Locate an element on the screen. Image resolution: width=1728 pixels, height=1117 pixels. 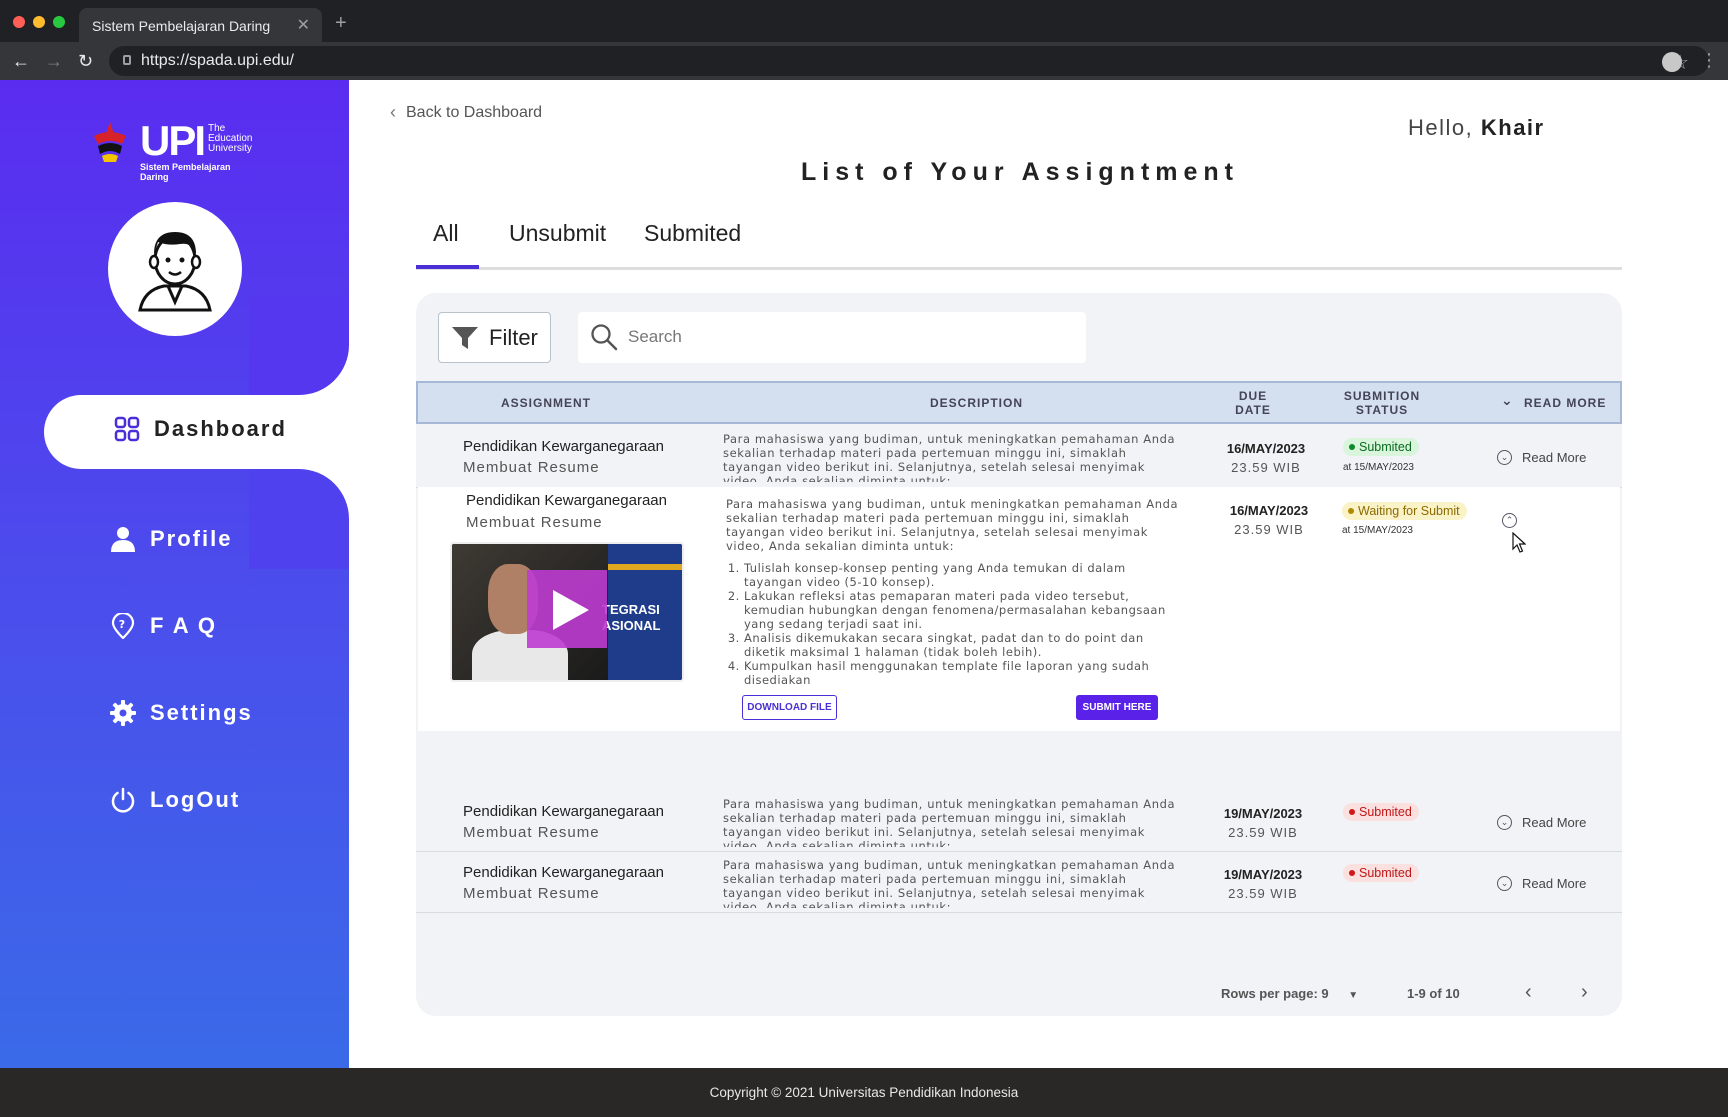
browser-profile-icon is located at coordinates (1672, 62).